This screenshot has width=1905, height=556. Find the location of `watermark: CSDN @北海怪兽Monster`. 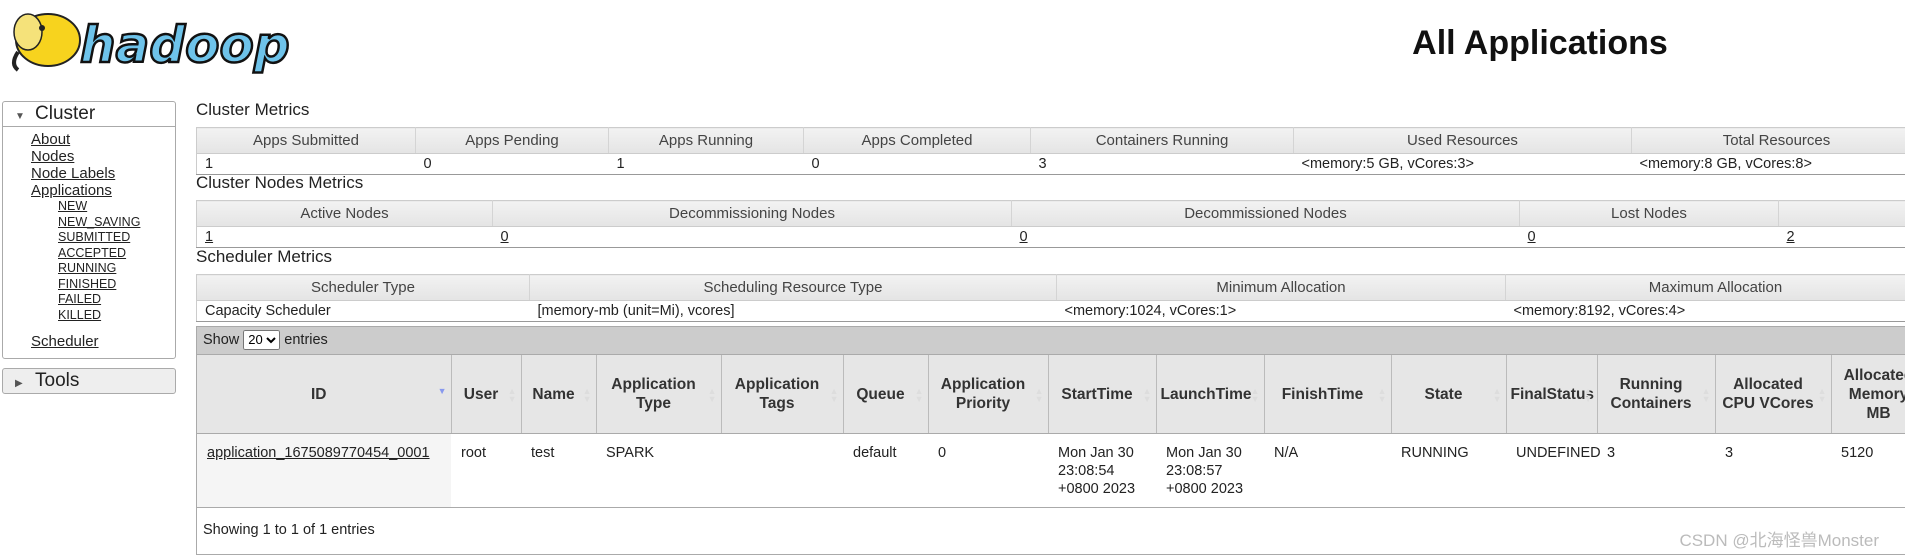

watermark: CSDN @北海怪兽Monster is located at coordinates (1779, 540).